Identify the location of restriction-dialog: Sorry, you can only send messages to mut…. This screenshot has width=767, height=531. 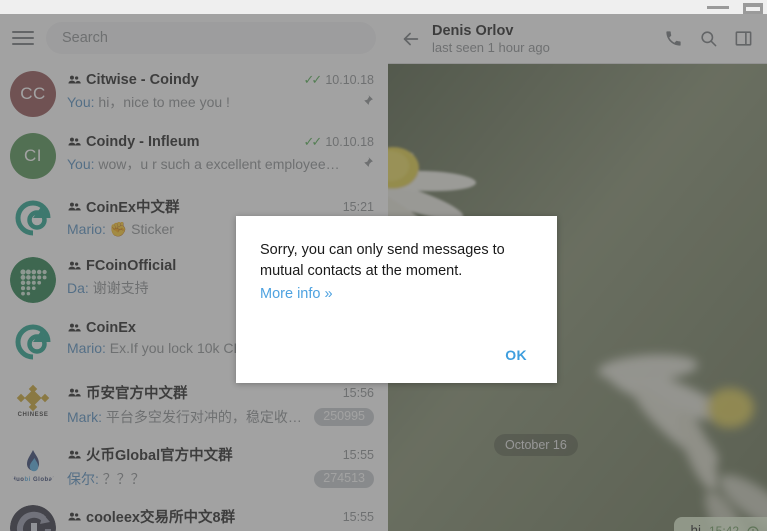
(396, 299).